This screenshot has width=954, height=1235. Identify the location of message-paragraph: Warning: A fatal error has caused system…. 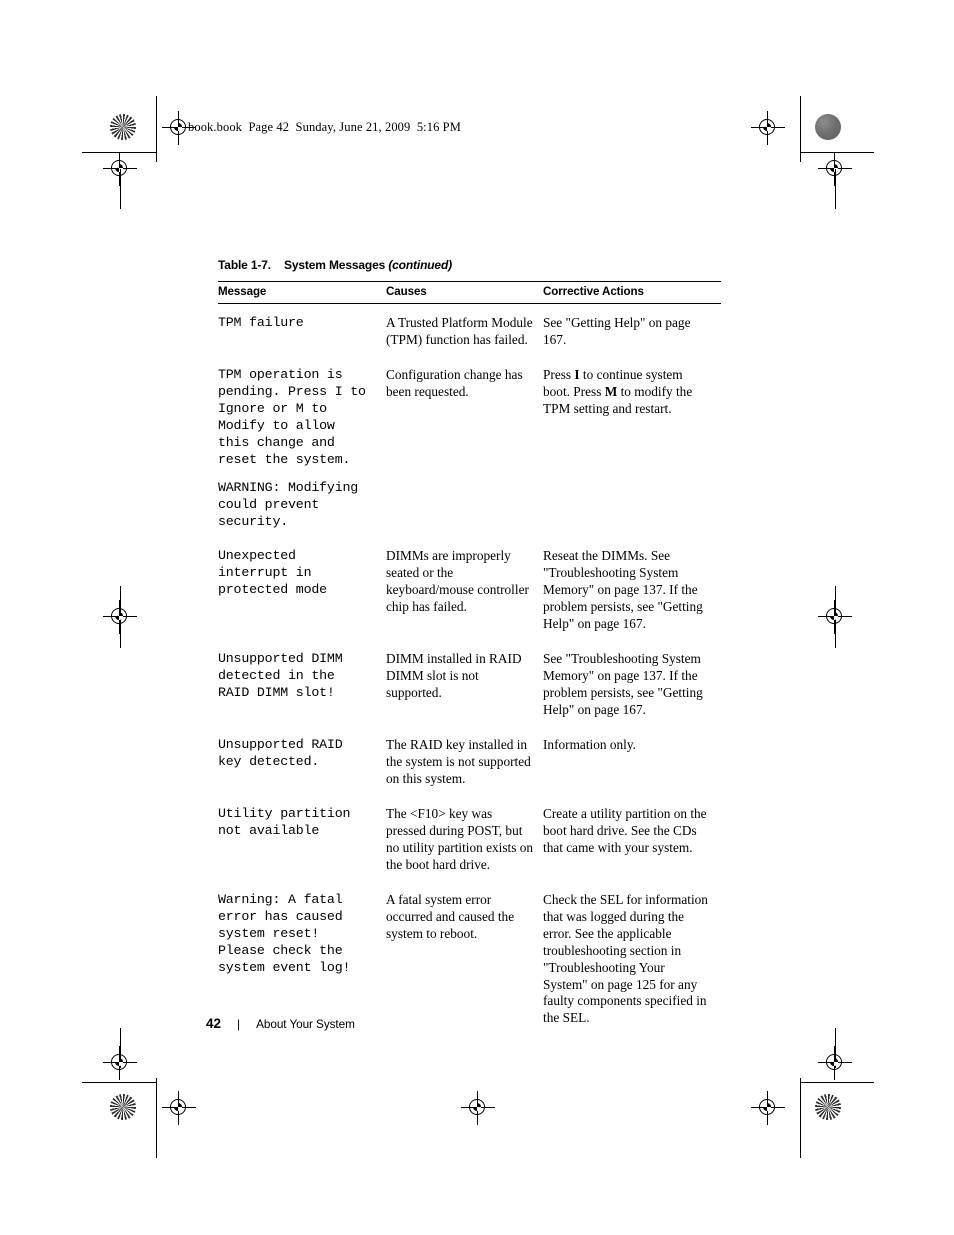
(284, 933).